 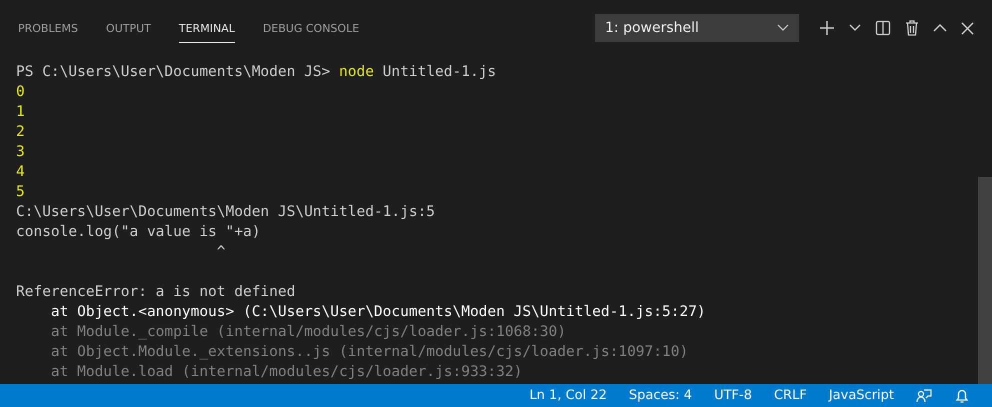 I want to click on scrollbar-thumb, so click(x=985, y=280).